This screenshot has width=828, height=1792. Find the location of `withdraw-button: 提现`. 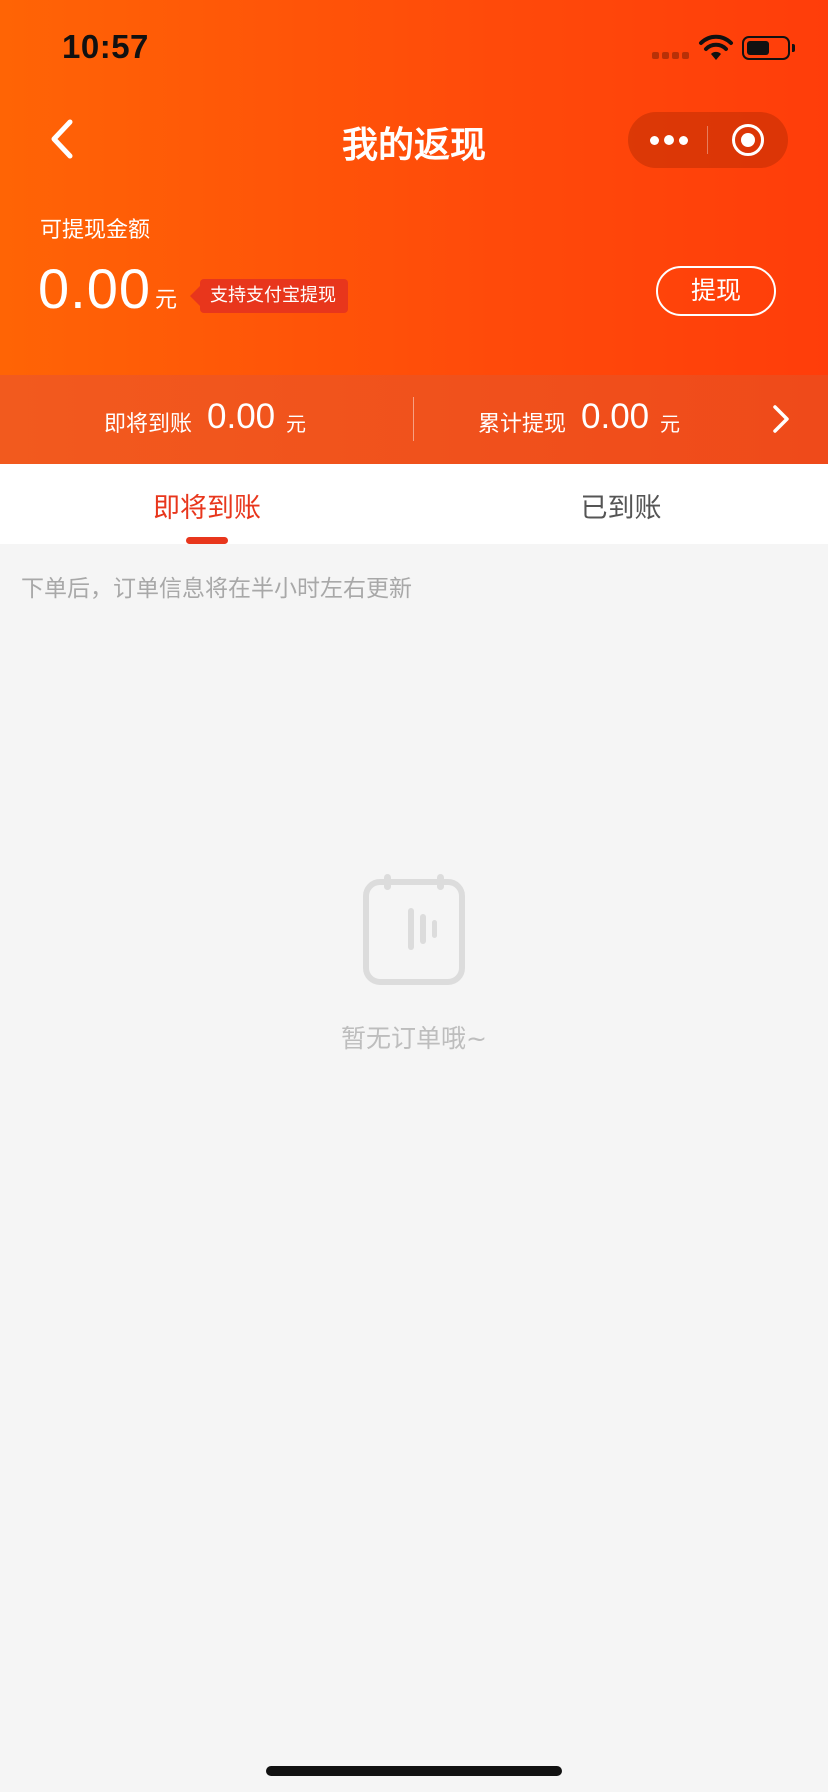

withdraw-button: 提现 is located at coordinates (716, 291).